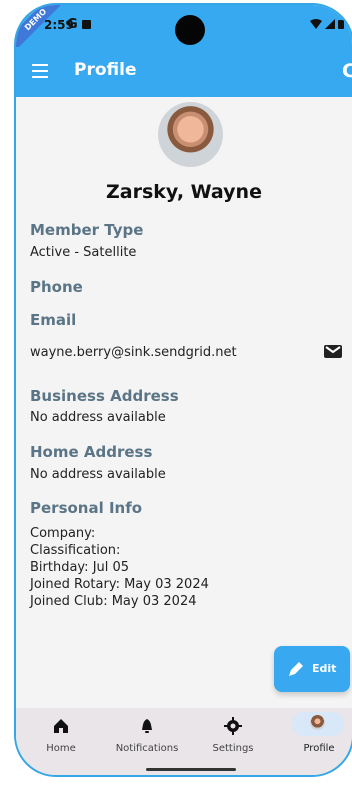 This screenshot has width=352, height=786. I want to click on status-icons, so click(327, 24).